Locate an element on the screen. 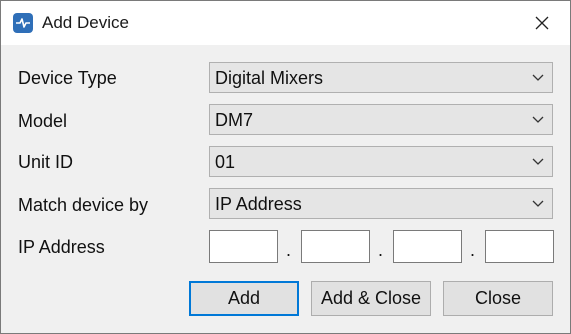 This screenshot has width=571, height=334. dialog-title: Add Device is located at coordinates (85, 22).